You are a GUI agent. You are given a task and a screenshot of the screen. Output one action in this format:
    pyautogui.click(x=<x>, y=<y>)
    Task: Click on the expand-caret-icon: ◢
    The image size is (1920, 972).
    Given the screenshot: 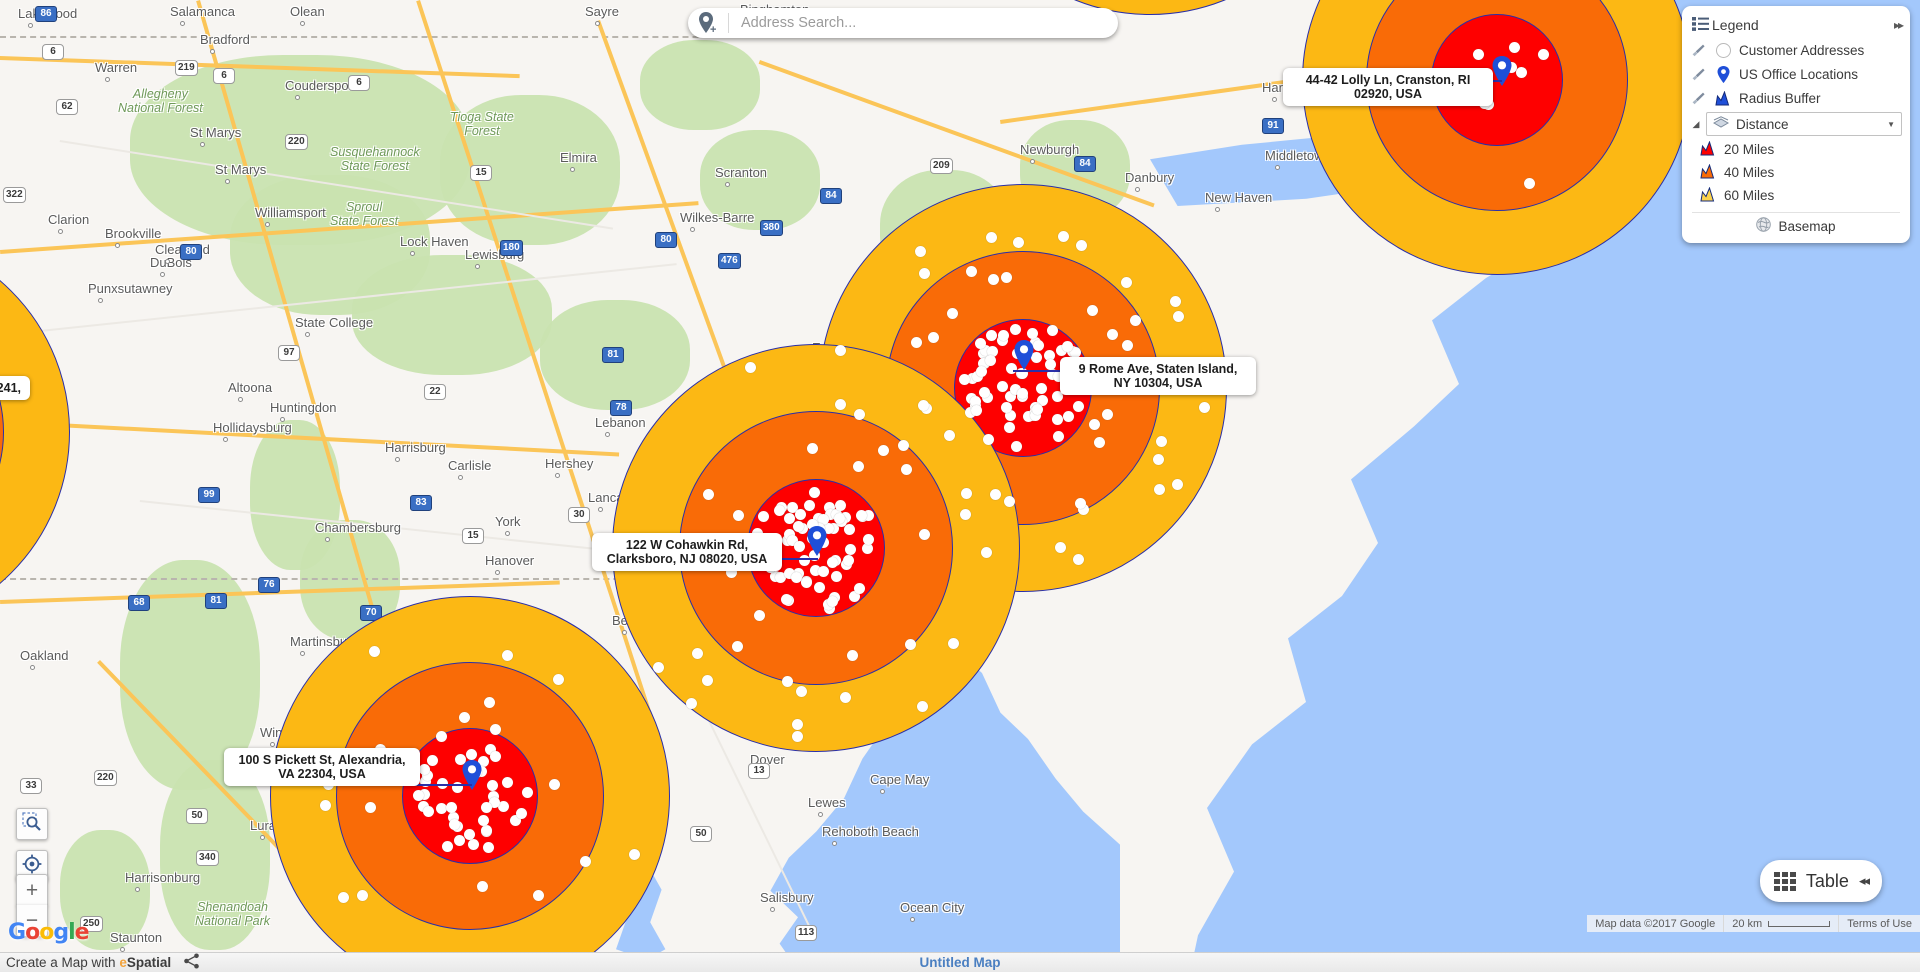 What is the action you would take?
    pyautogui.click(x=1696, y=124)
    